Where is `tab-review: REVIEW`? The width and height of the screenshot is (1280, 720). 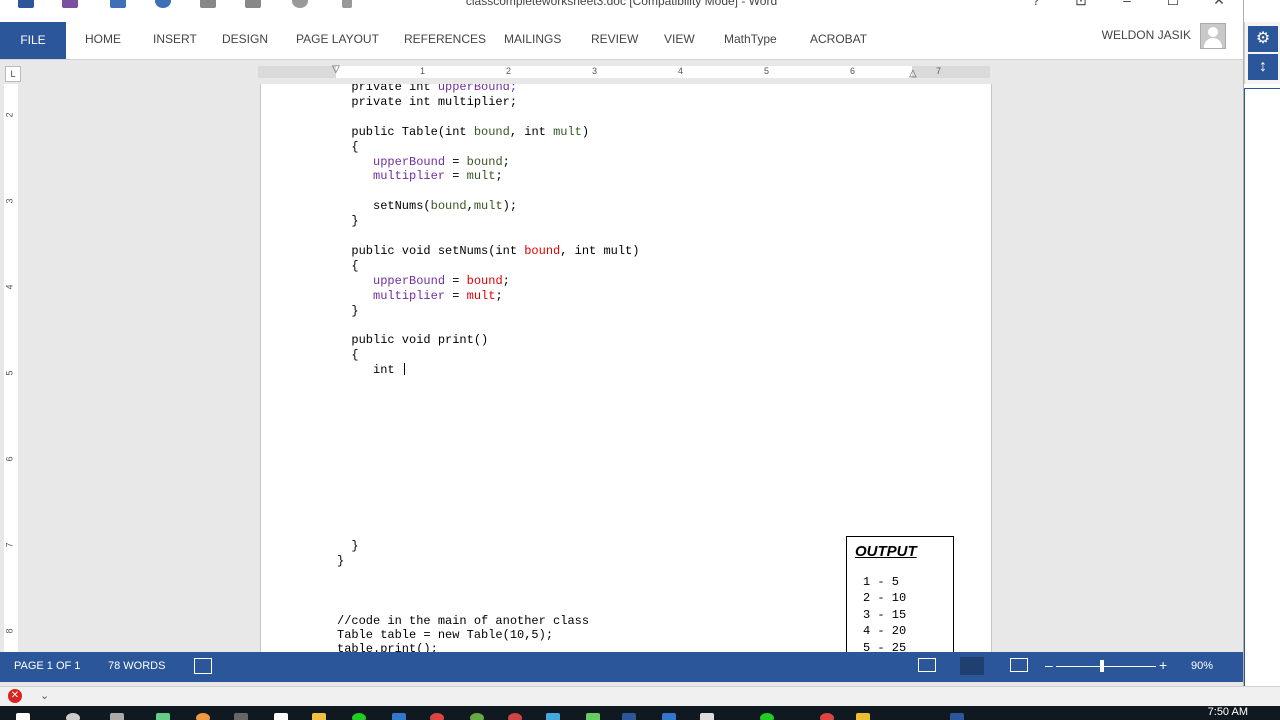
tab-review: REVIEW is located at coordinates (614, 39).